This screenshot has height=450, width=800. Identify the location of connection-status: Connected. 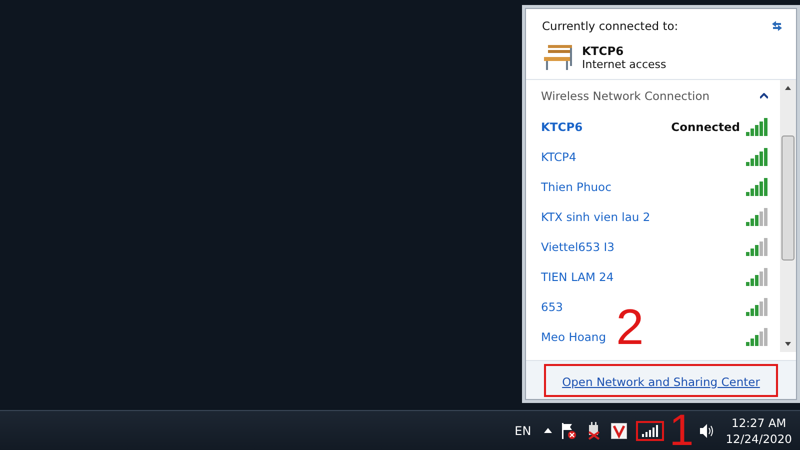
(705, 127).